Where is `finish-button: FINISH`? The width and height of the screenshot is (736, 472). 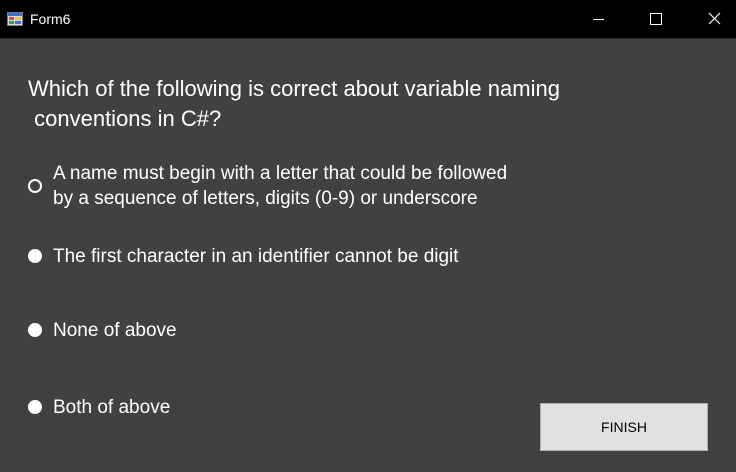 finish-button: FINISH is located at coordinates (624, 427).